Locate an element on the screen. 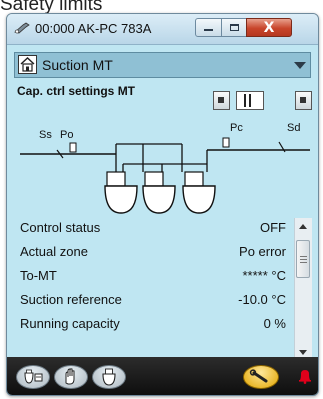  close-icon: X is located at coordinates (269, 27).